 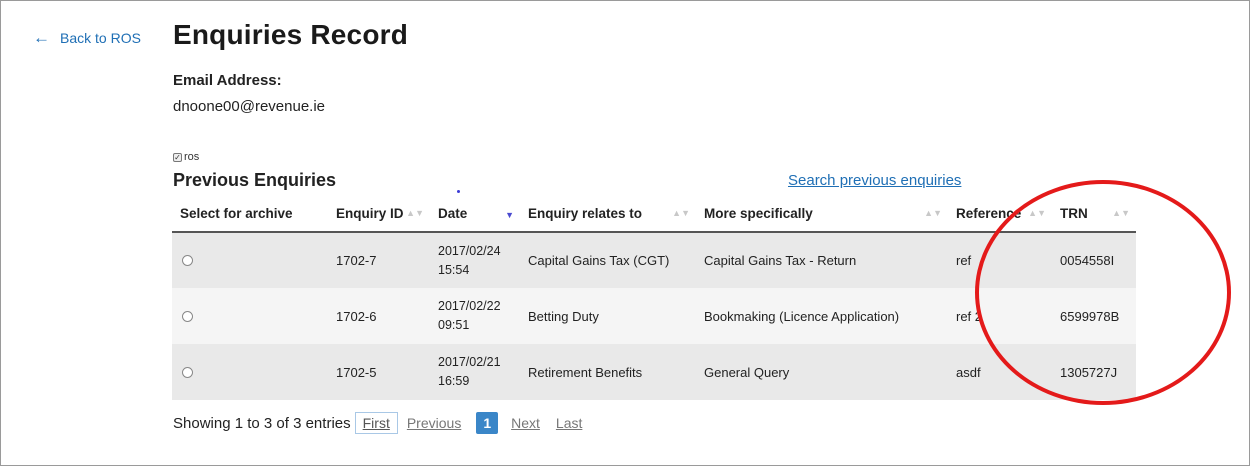 What do you see at coordinates (964, 260) in the screenshot?
I see `reference-cell: ref` at bounding box center [964, 260].